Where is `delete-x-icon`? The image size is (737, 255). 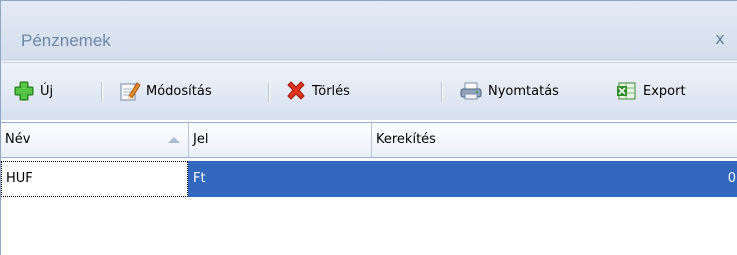
delete-x-icon is located at coordinates (296, 90).